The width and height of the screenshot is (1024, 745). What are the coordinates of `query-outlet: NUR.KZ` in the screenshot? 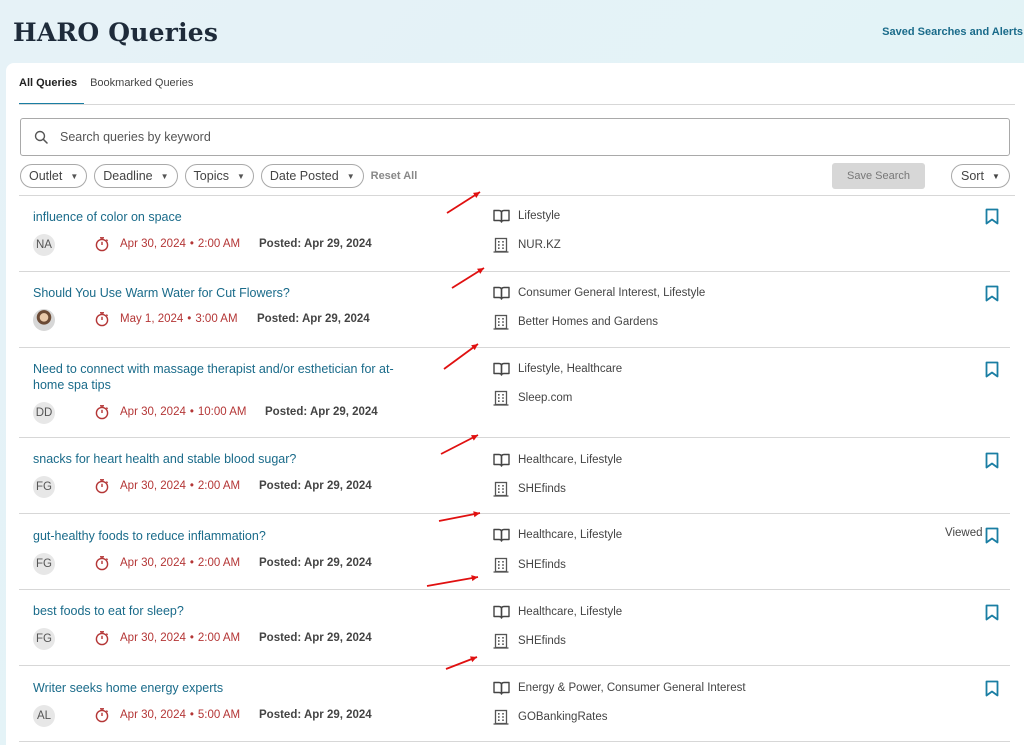 It's located at (539, 245).